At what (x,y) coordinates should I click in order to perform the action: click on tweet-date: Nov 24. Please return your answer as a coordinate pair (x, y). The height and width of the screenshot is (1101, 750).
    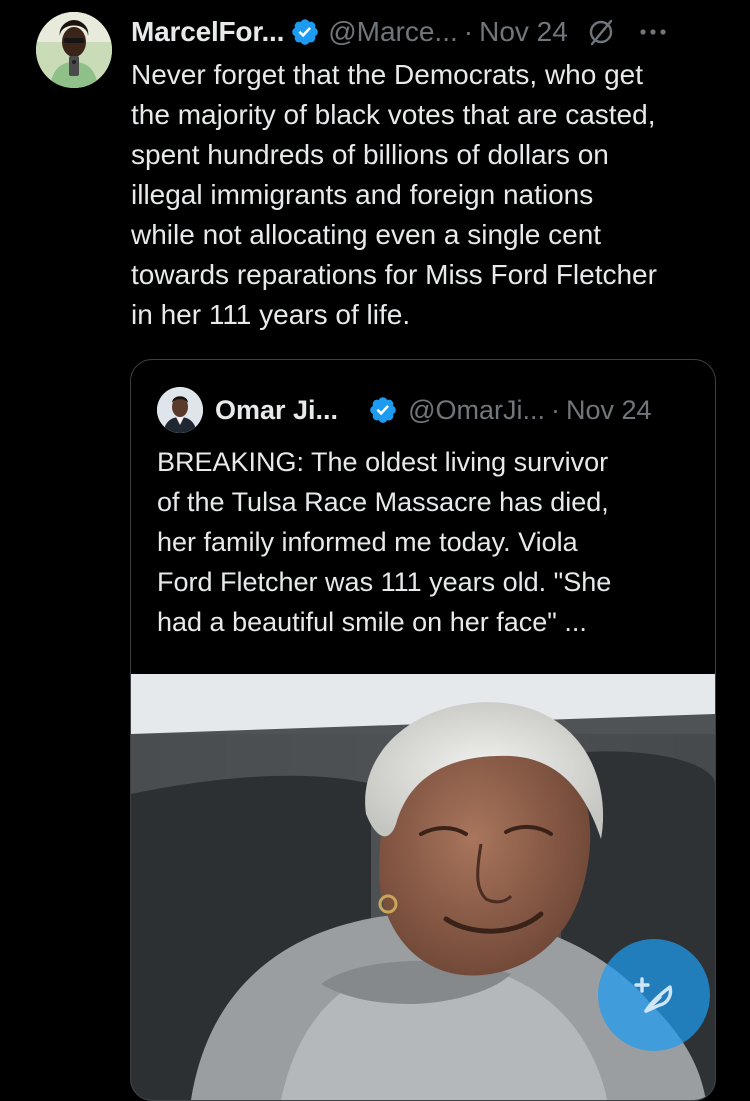
    Looking at the image, I should click on (523, 32).